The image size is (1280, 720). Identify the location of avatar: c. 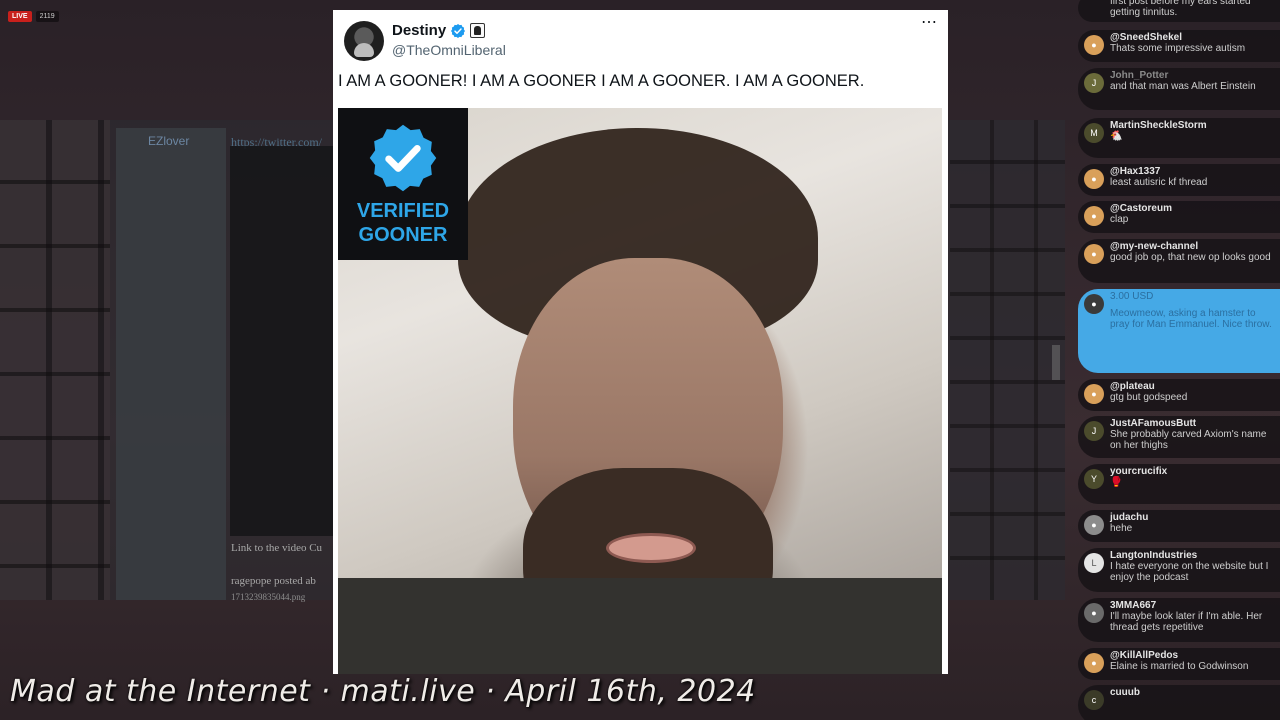
(1094, 700).